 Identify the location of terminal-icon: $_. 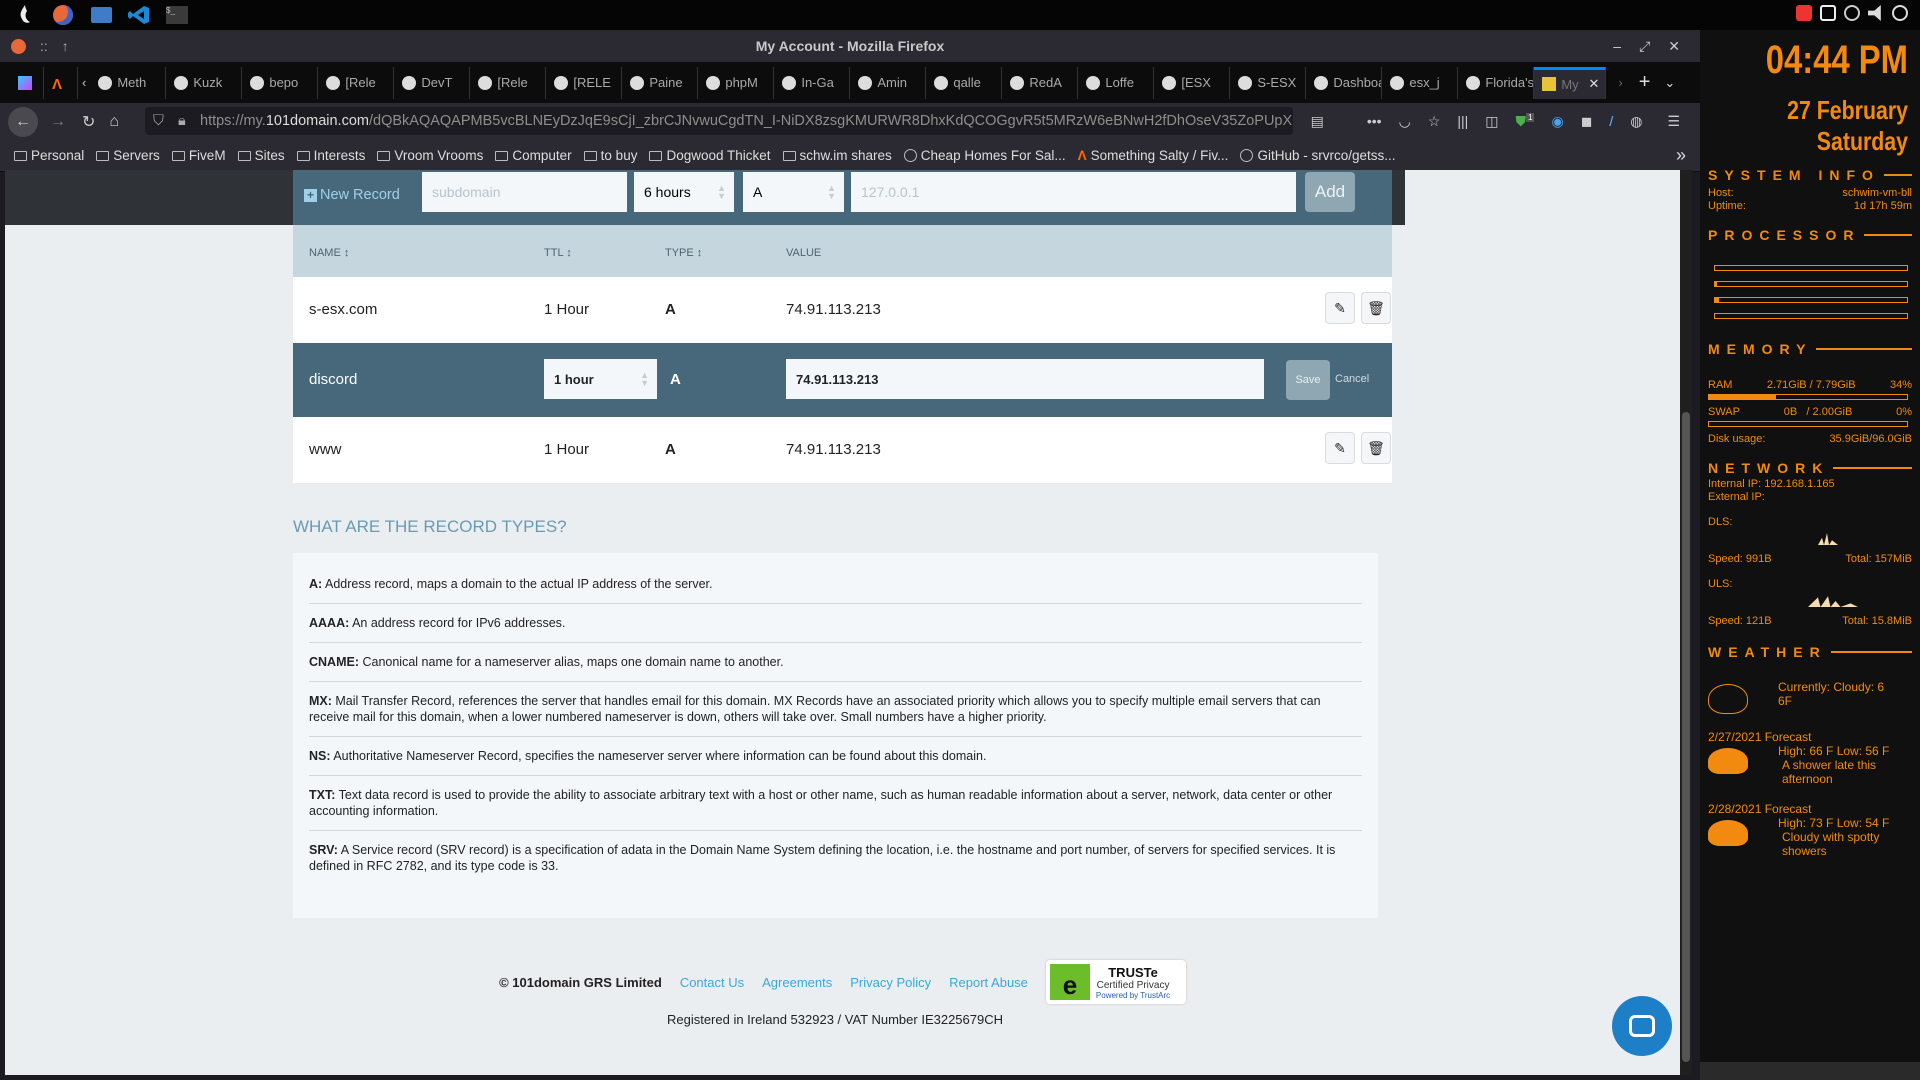
(177, 15).